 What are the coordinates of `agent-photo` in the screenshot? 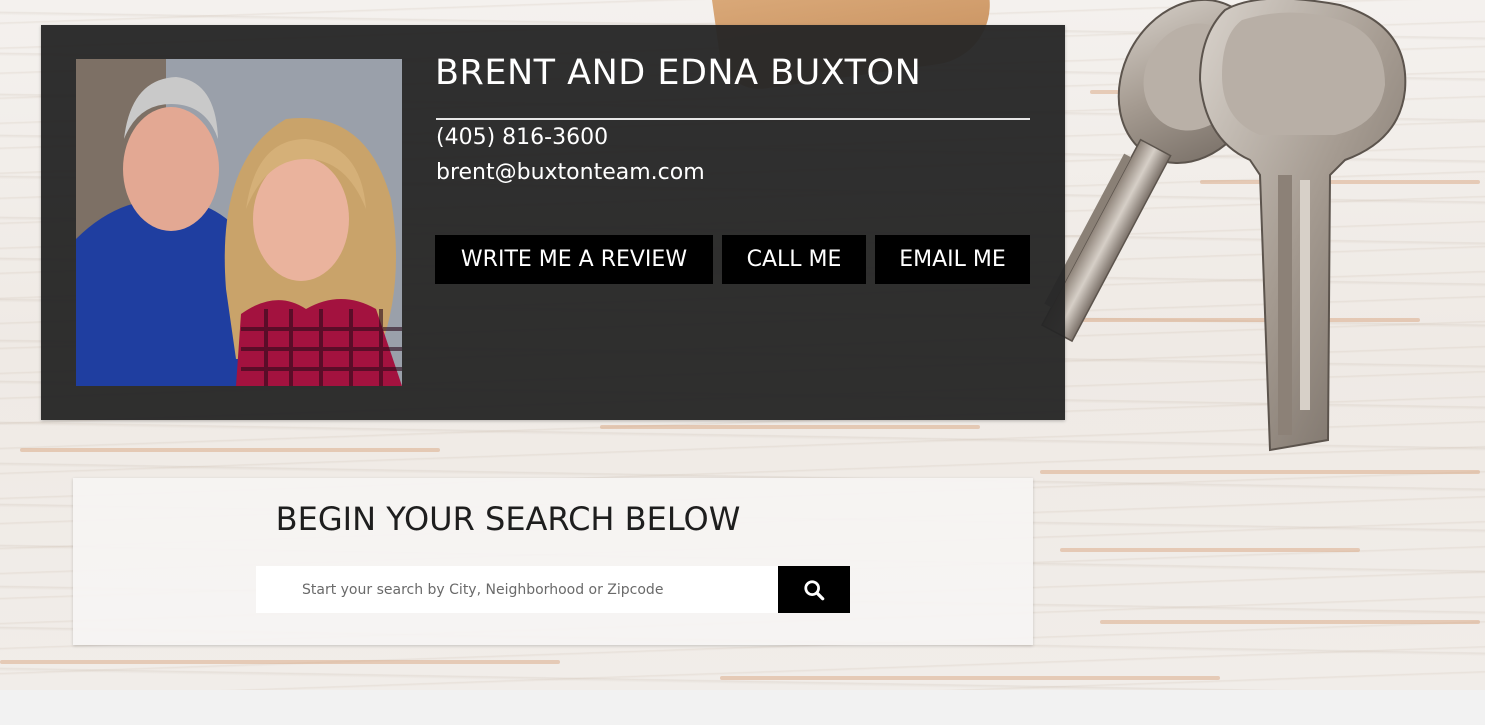 It's located at (239, 222).